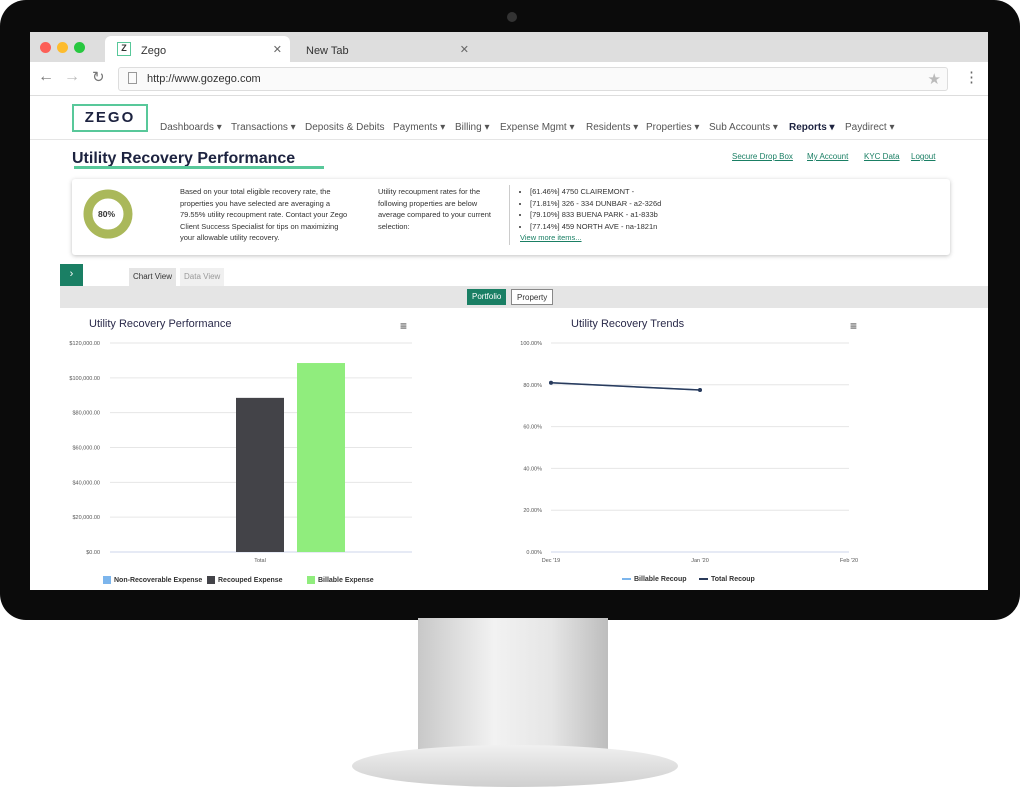 Image resolution: width=1024 pixels, height=811 pixels. Describe the element at coordinates (534, 553) in the screenshot. I see `y-tick-label: 0.00%` at that location.